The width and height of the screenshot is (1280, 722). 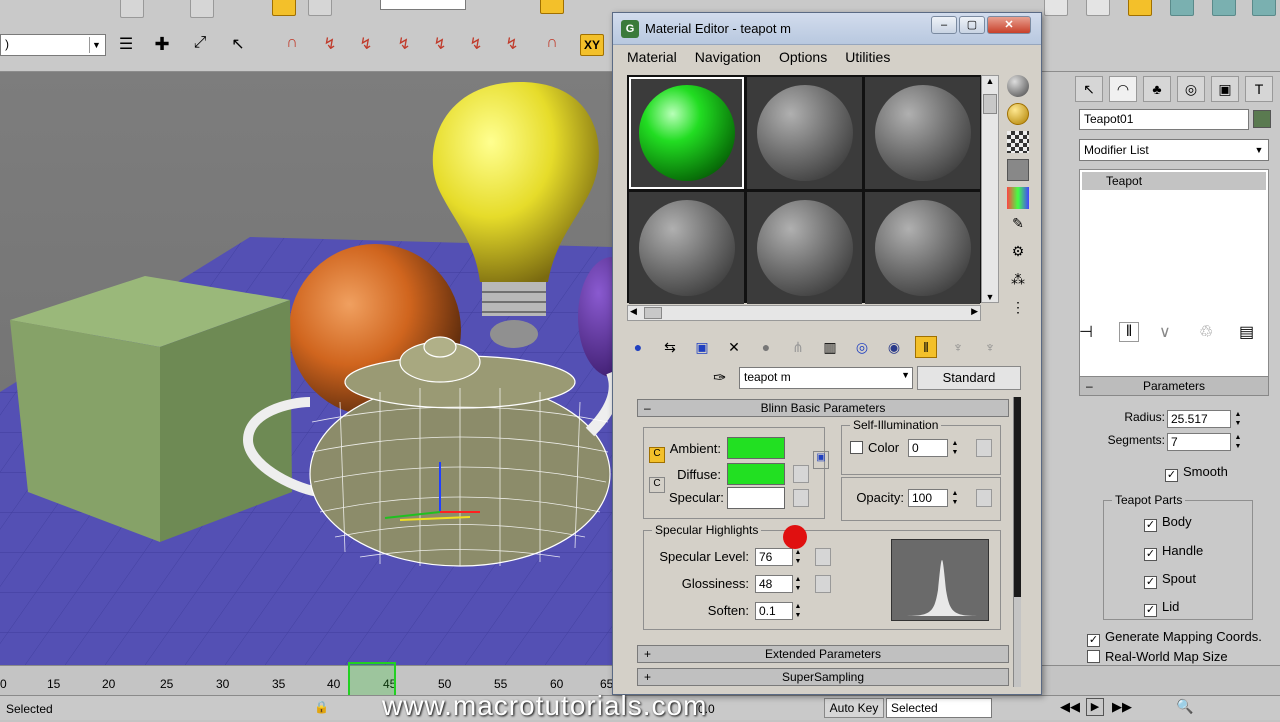 What do you see at coordinates (830, 347) in the screenshot?
I see `put-to-library-icon: ▥` at bounding box center [830, 347].